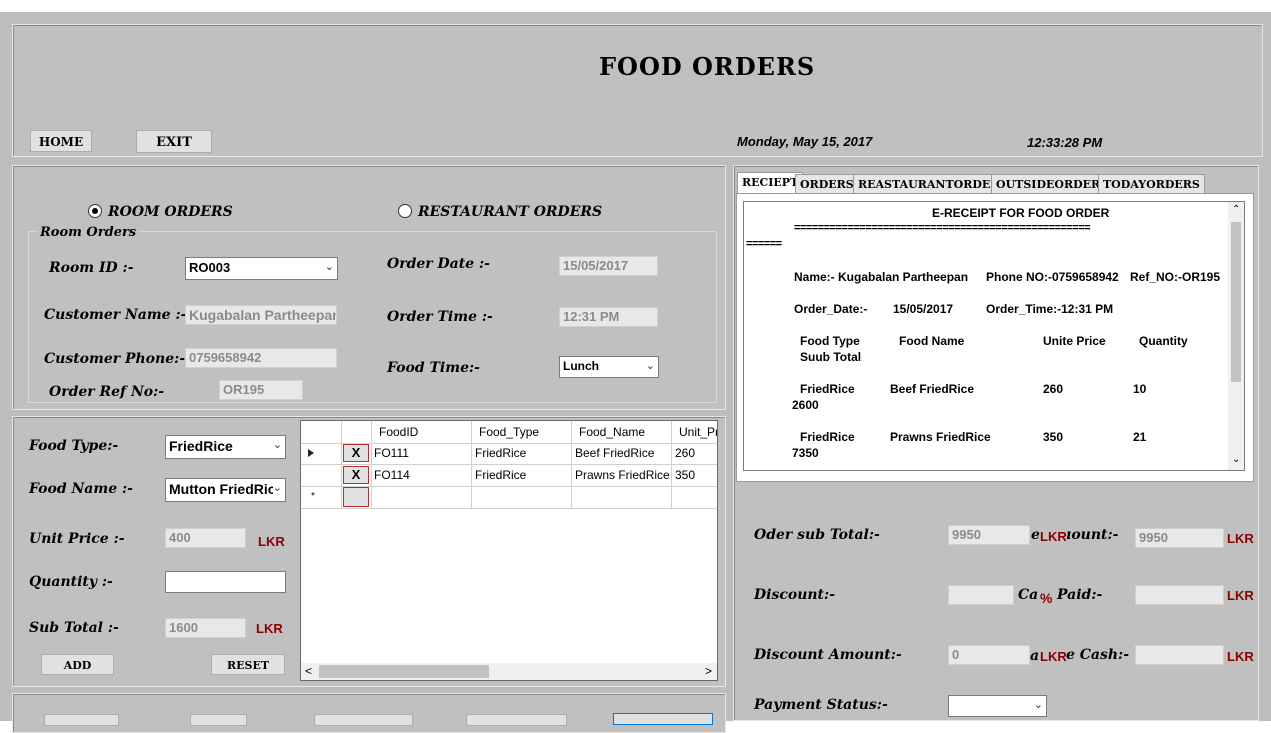 The height and width of the screenshot is (733, 1271). Describe the element at coordinates (817, 535) in the screenshot. I see `order-sub-total-label: Oder sub Total:-` at that location.